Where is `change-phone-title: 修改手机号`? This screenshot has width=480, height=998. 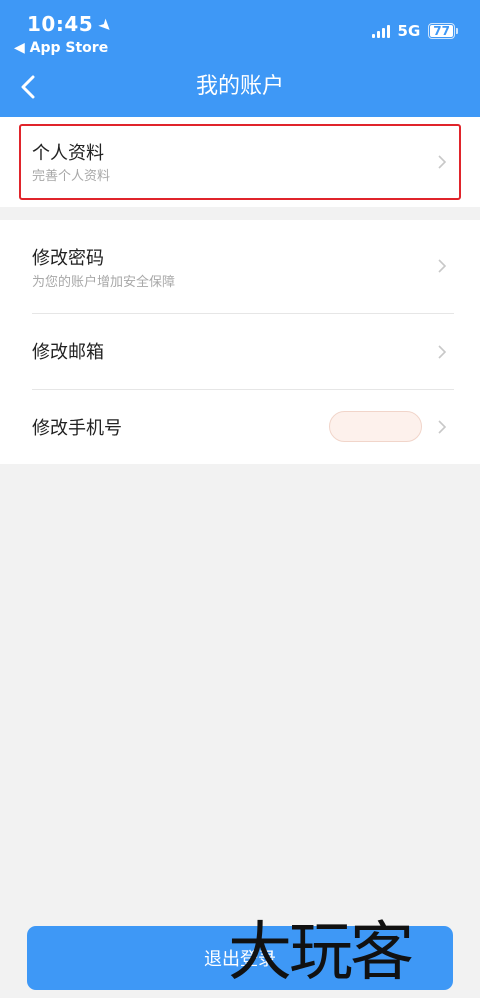 change-phone-title: 修改手机号 is located at coordinates (77, 428).